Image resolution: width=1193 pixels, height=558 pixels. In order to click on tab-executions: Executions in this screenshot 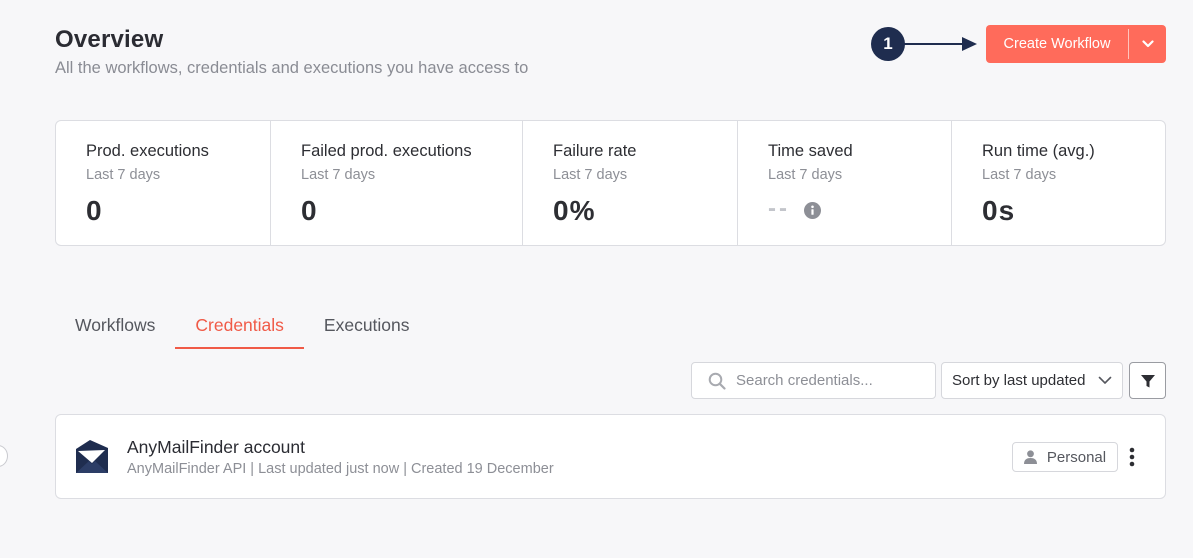, I will do `click(367, 327)`.